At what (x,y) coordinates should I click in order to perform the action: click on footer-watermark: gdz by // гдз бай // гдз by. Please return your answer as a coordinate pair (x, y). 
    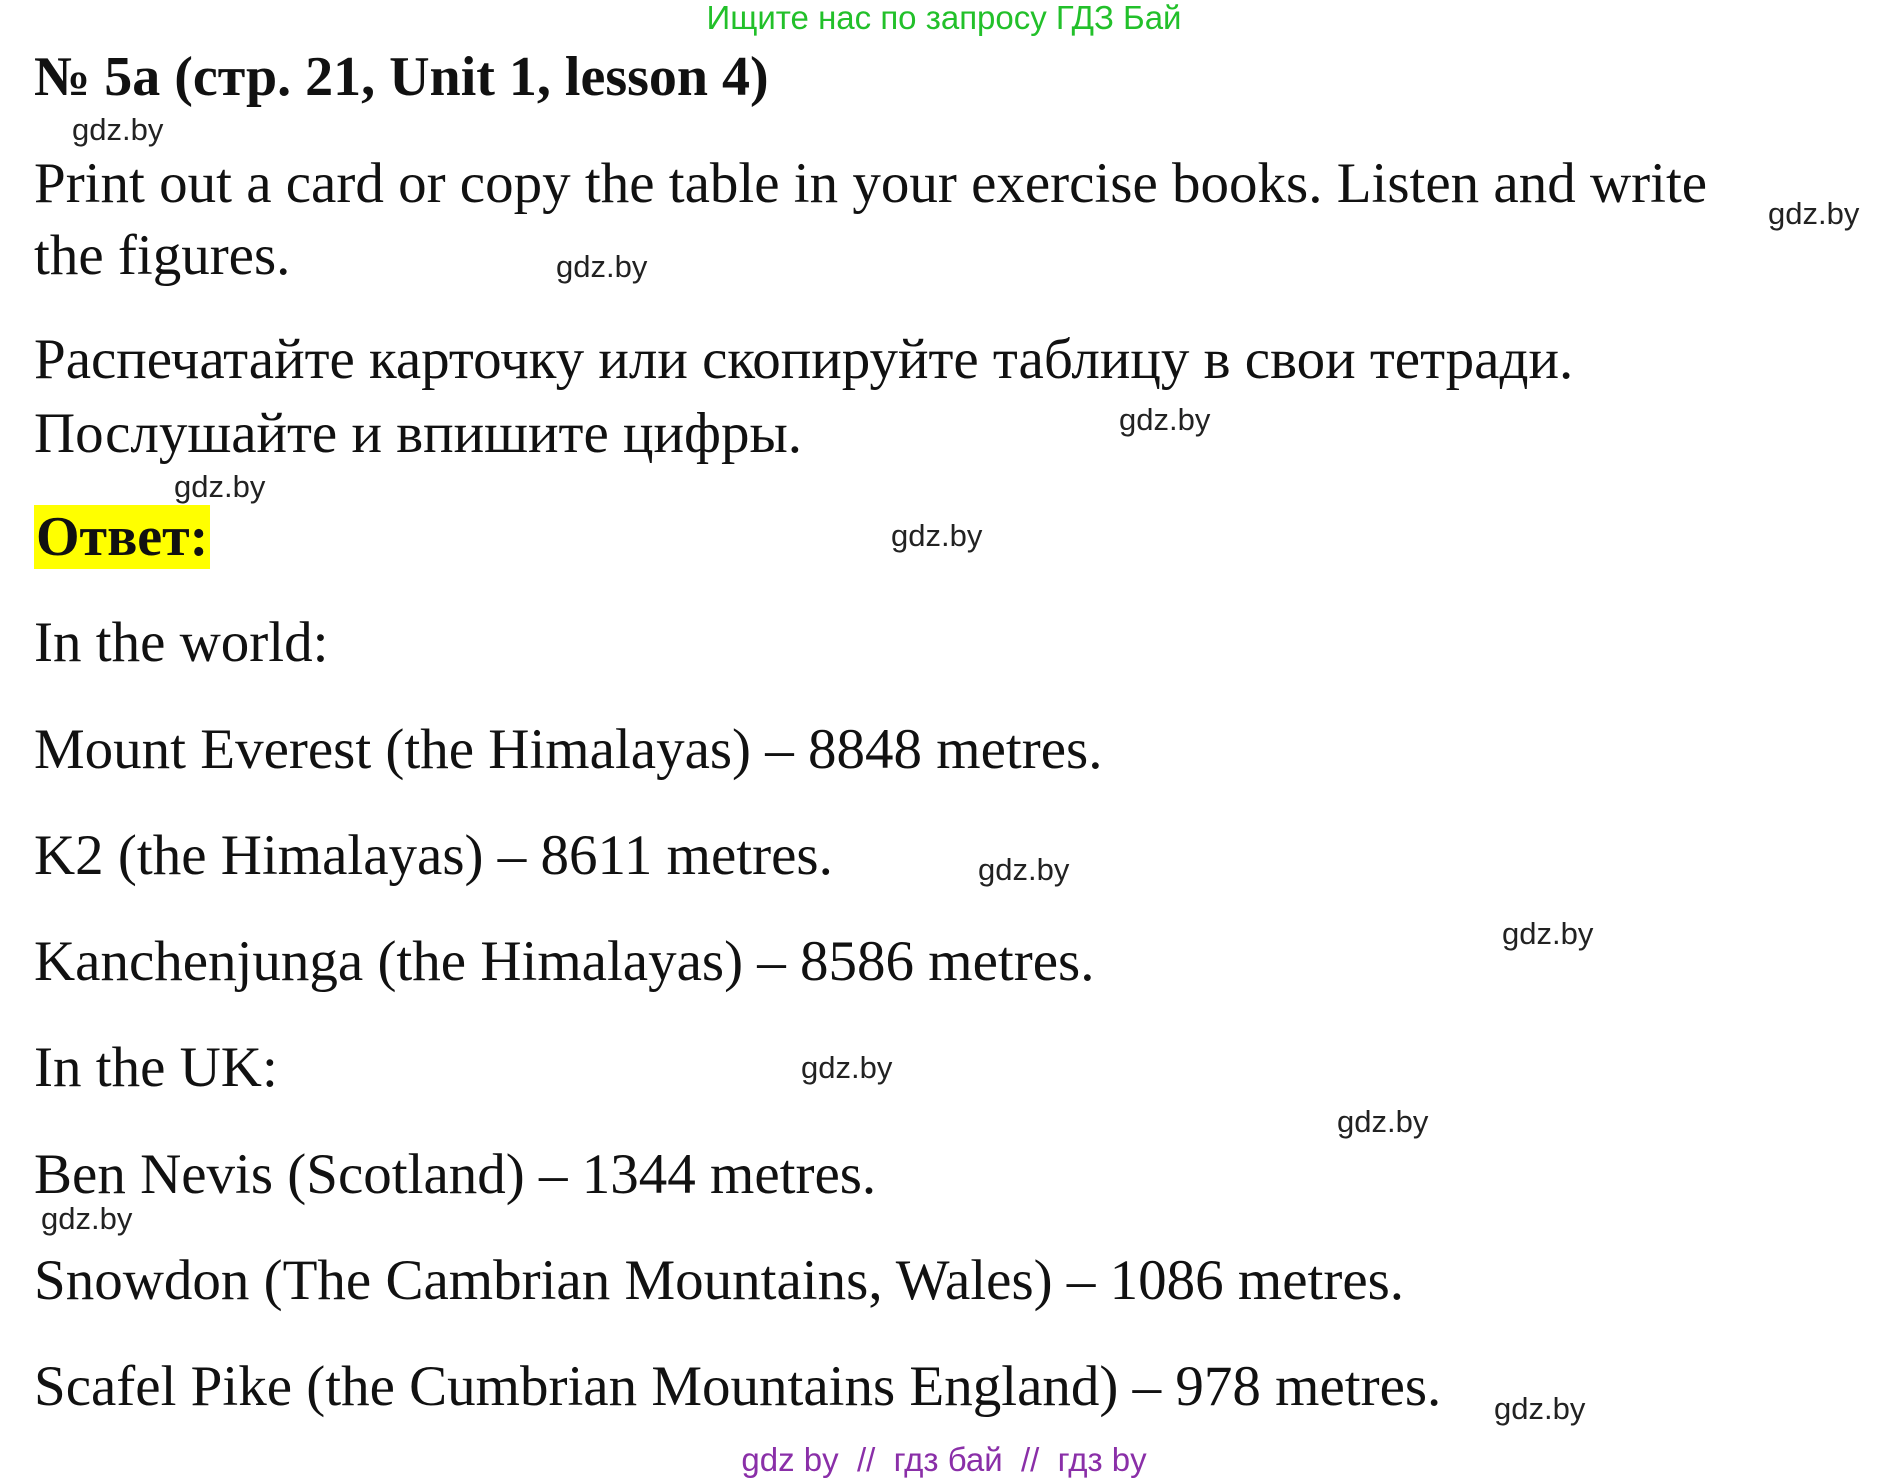
    Looking at the image, I should click on (944, 1459).